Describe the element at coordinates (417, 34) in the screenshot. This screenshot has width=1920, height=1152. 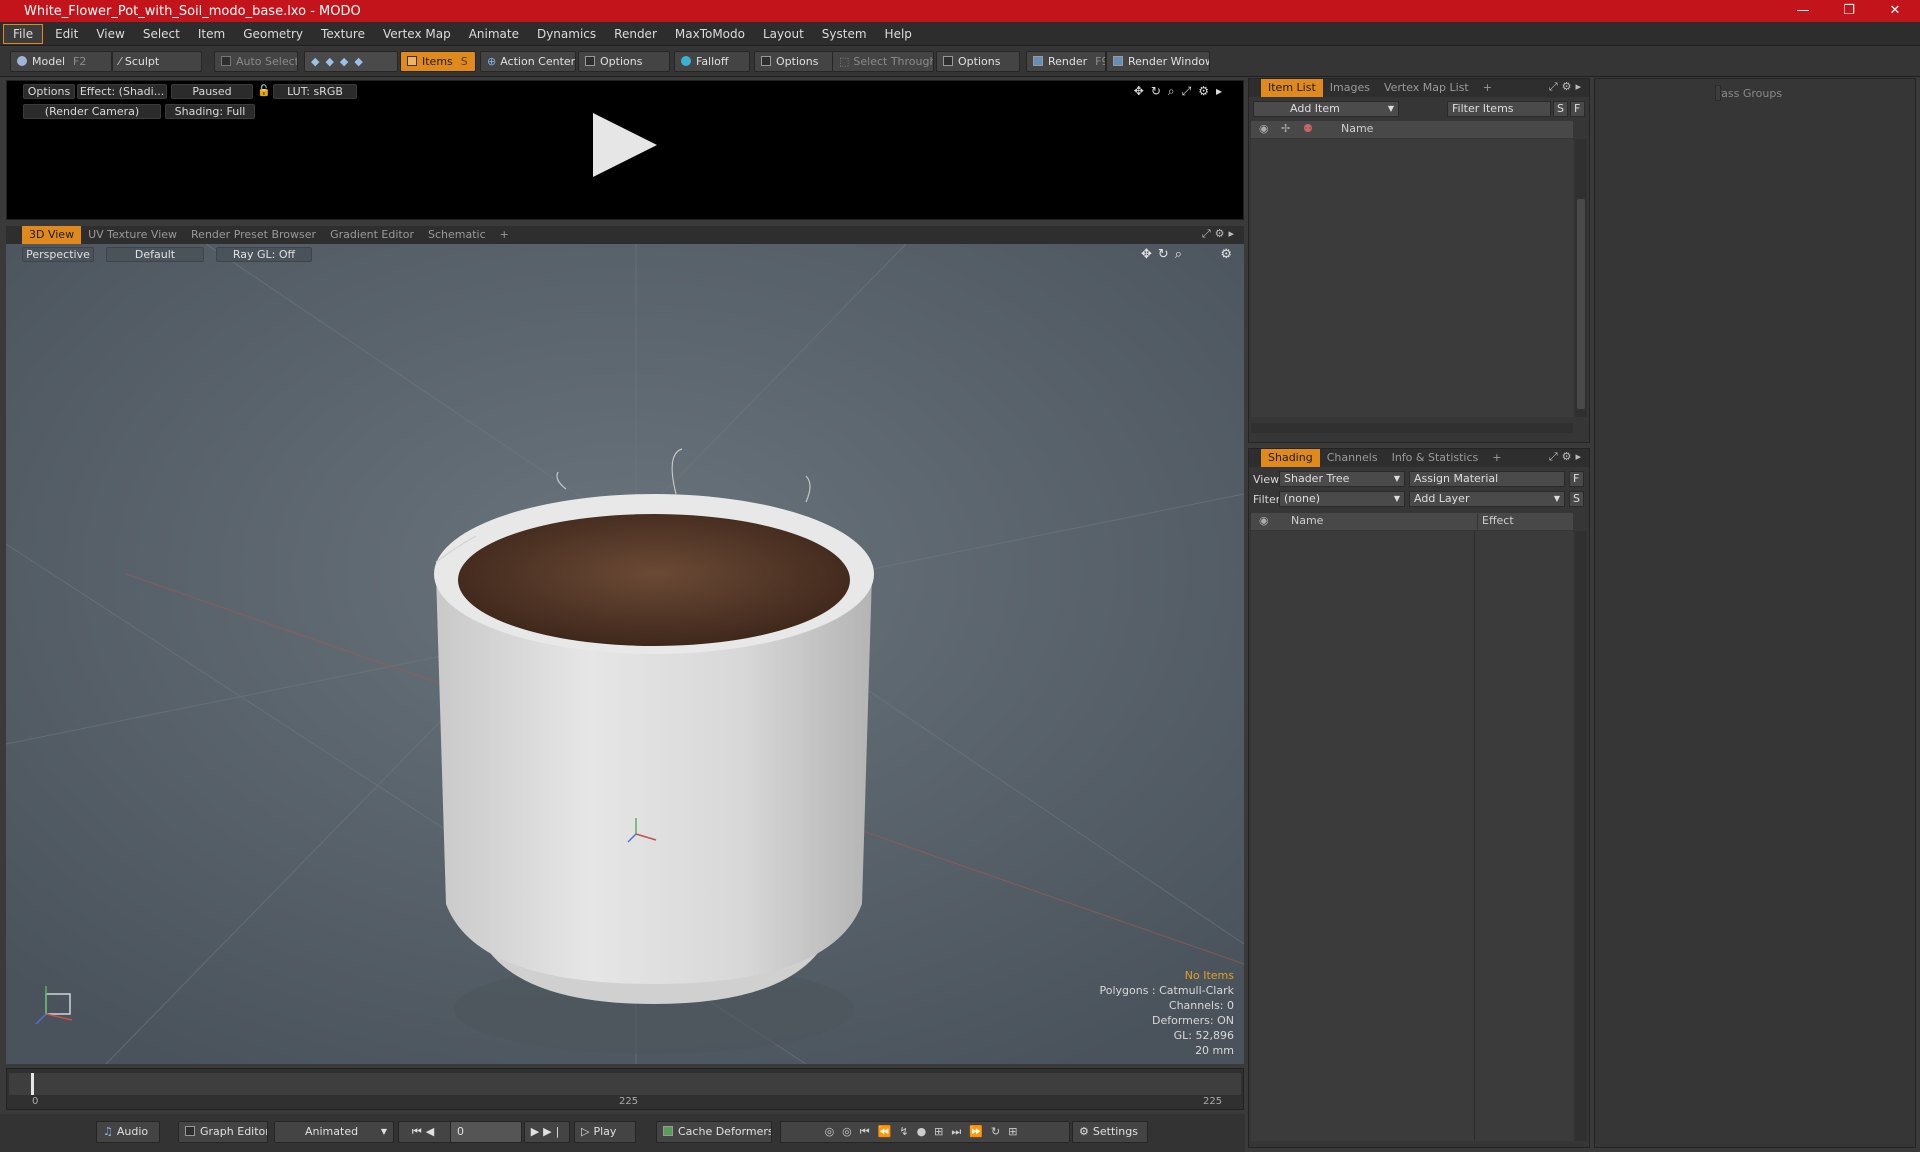
I see `menu-vertex-map: Vertex Map` at that location.